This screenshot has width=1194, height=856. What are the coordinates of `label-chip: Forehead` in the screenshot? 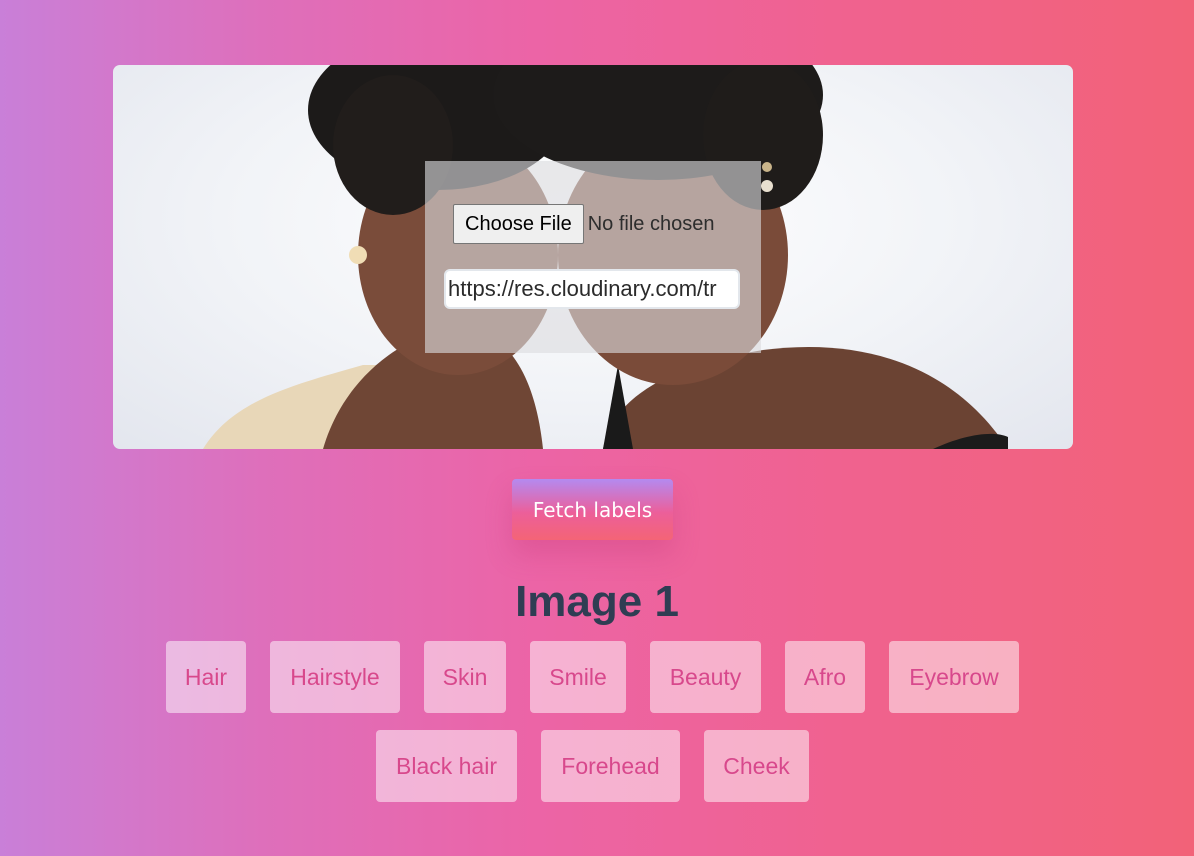 It's located at (610, 766).